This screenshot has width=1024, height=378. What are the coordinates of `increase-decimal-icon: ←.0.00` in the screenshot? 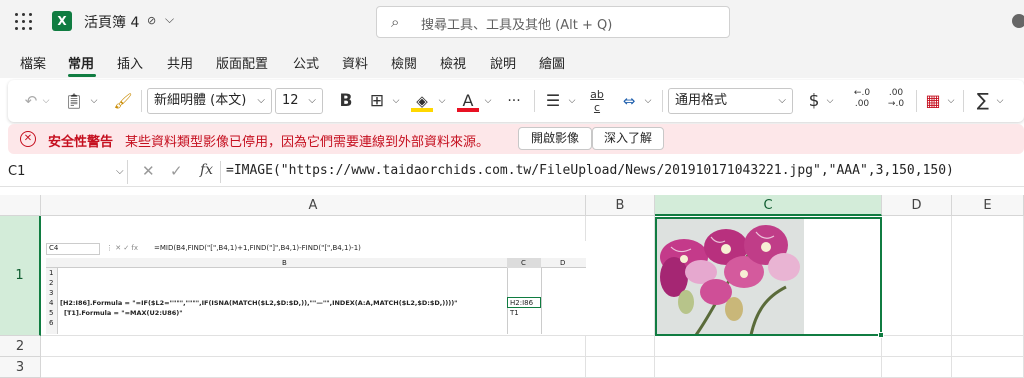 It's located at (862, 101).